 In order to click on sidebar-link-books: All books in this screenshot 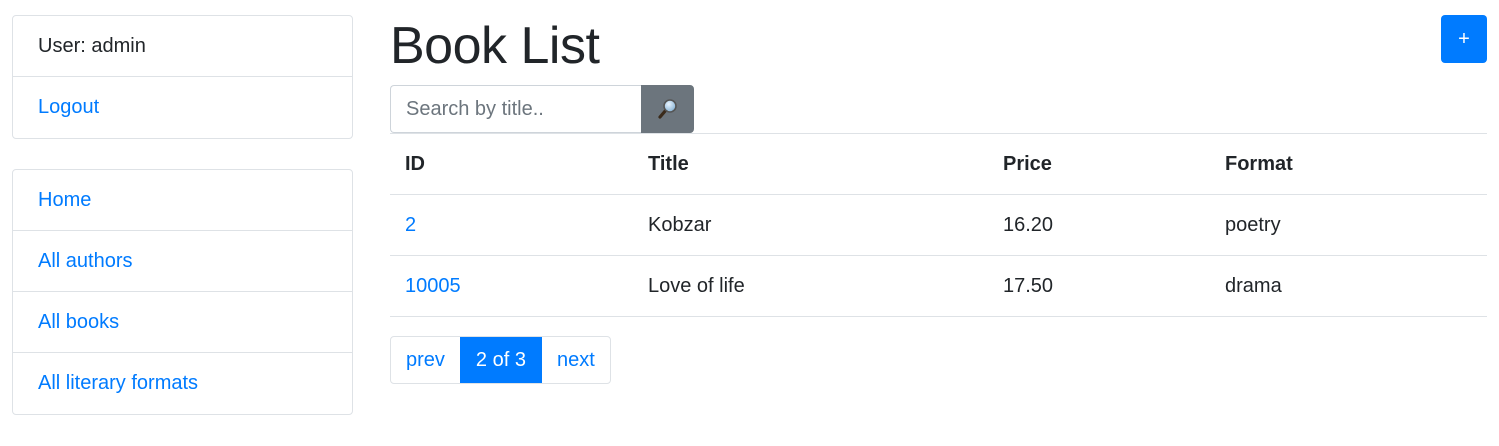, I will do `click(78, 322)`.